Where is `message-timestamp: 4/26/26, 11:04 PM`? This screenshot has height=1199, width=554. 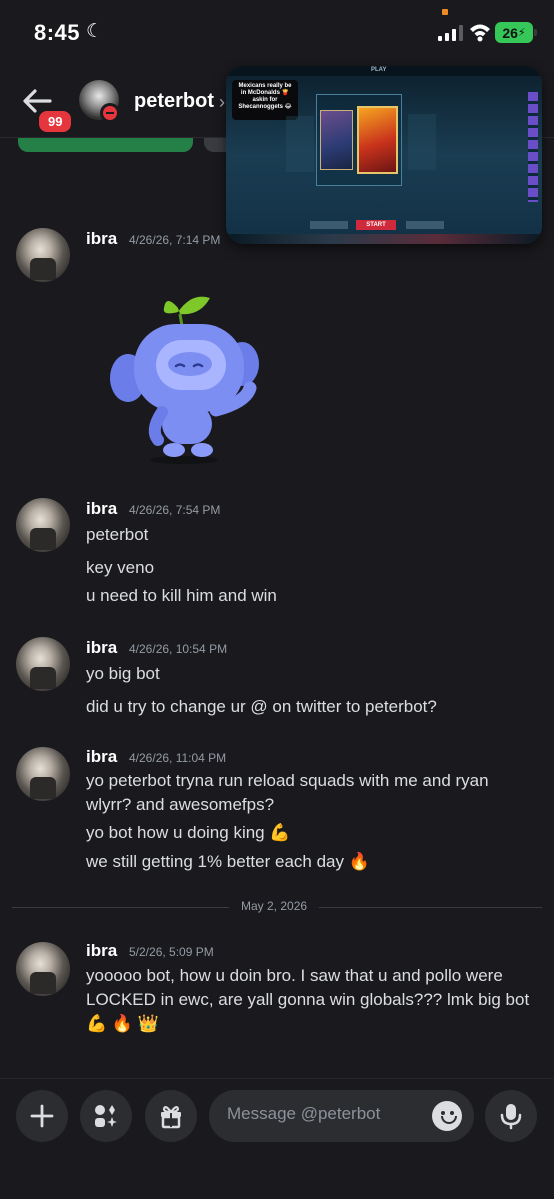
message-timestamp: 4/26/26, 11:04 PM is located at coordinates (178, 758).